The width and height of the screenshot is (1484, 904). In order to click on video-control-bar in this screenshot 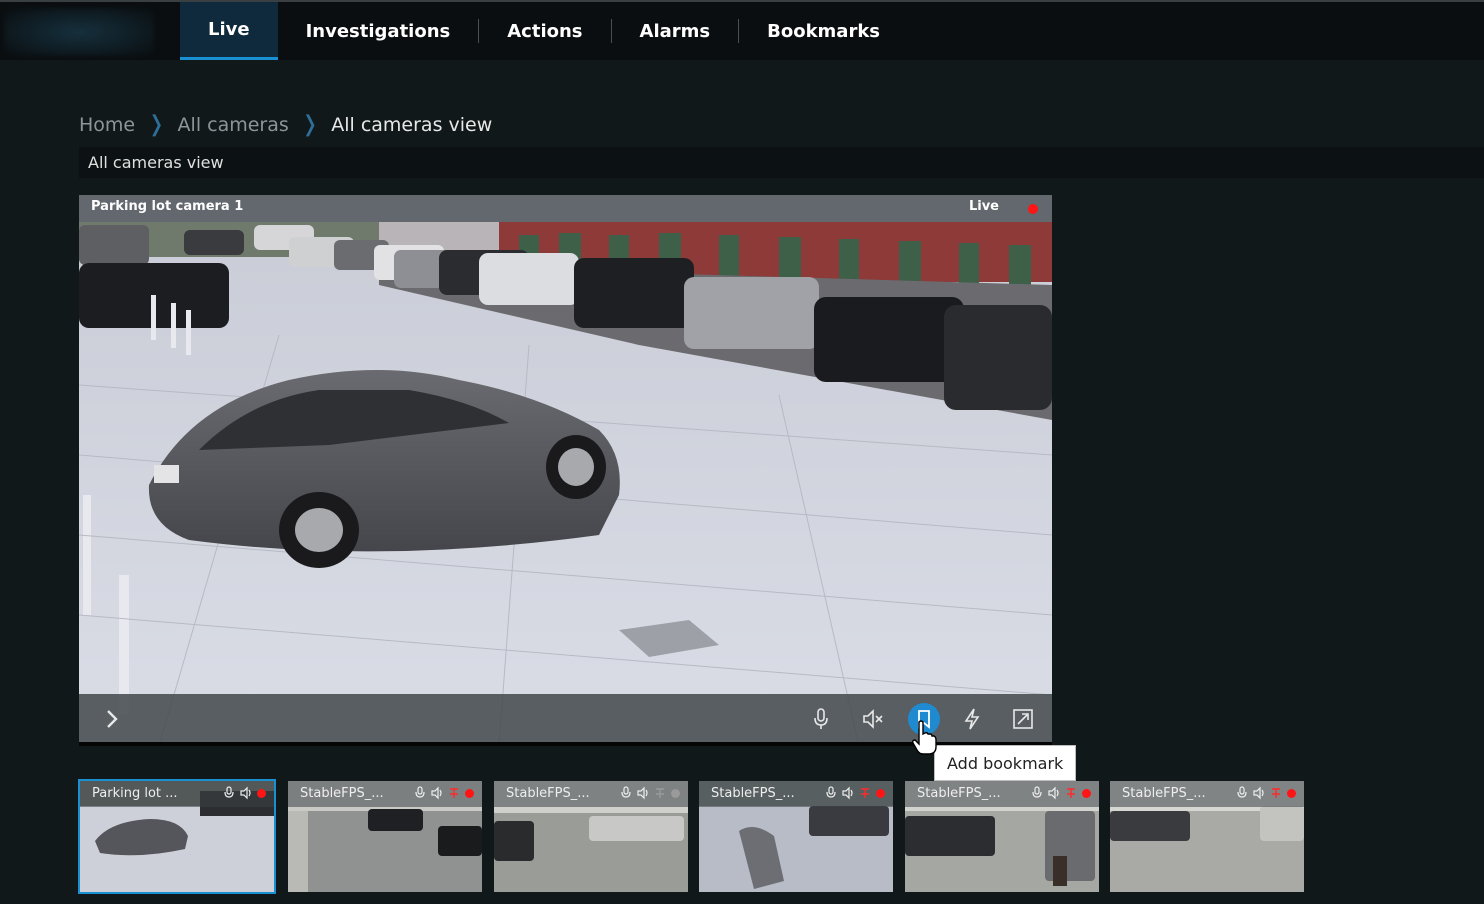, I will do `click(565, 718)`.